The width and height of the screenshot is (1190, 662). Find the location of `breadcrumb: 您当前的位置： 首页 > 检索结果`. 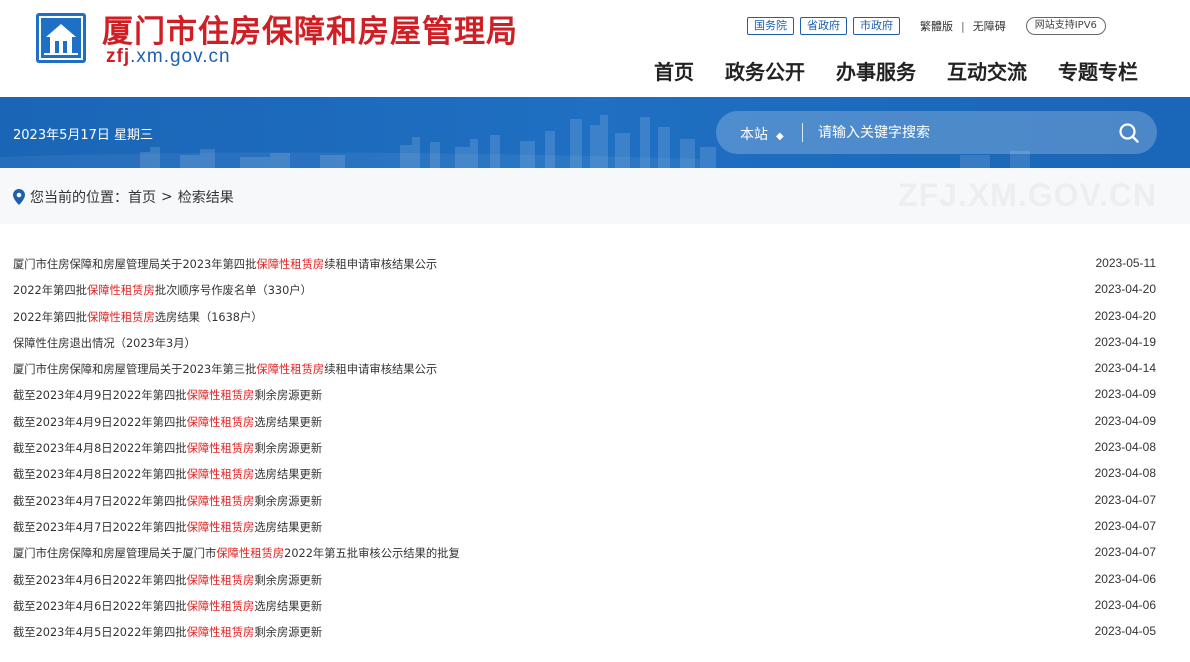

breadcrumb: 您当前的位置： 首页 > 检索结果 is located at coordinates (123, 197).